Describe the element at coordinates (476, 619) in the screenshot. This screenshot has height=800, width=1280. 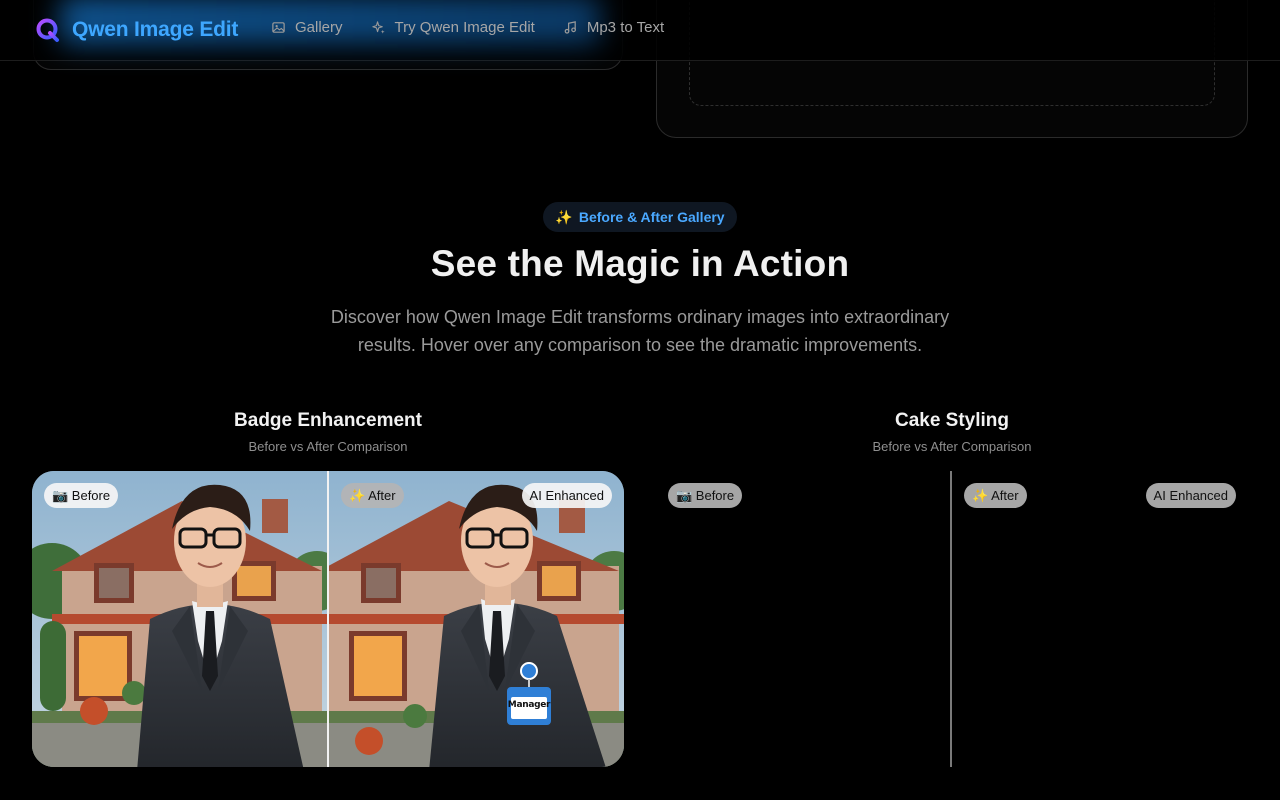
I see `after-image: Manager ✨ After AI Enhanced` at that location.